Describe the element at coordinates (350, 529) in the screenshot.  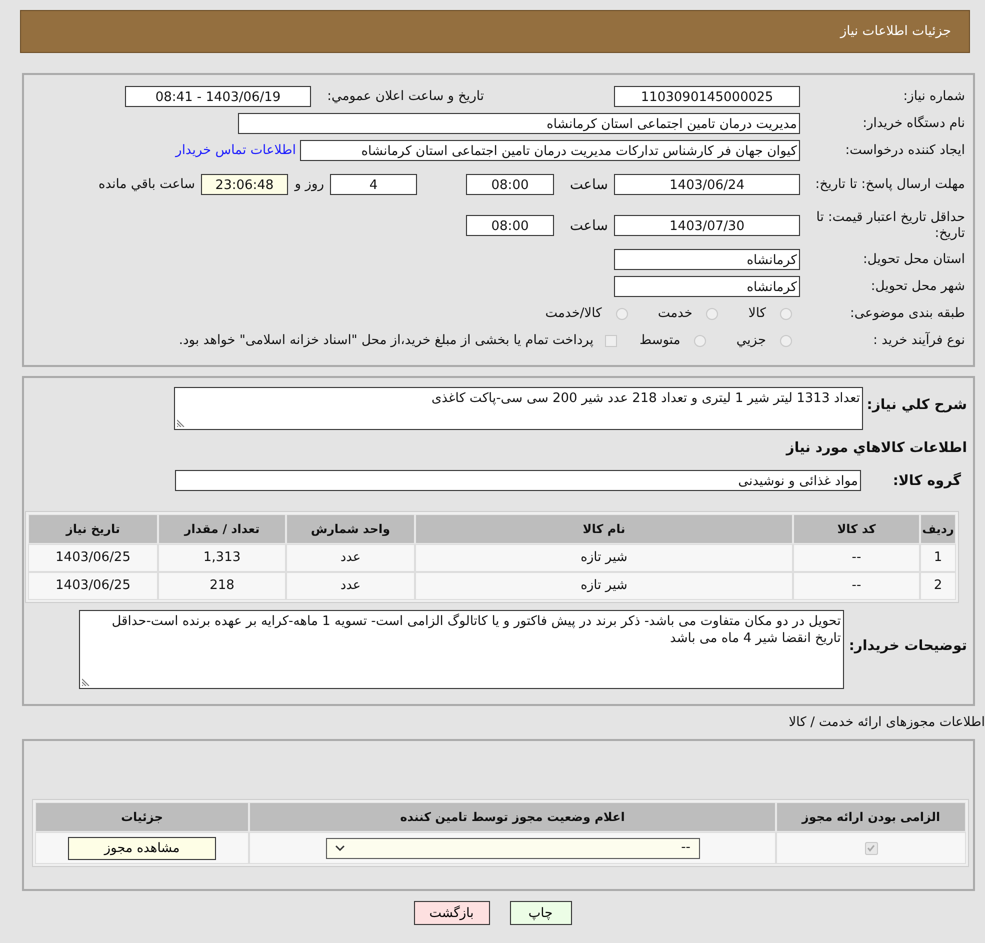
I see `column-header: واحد شمارش` at that location.